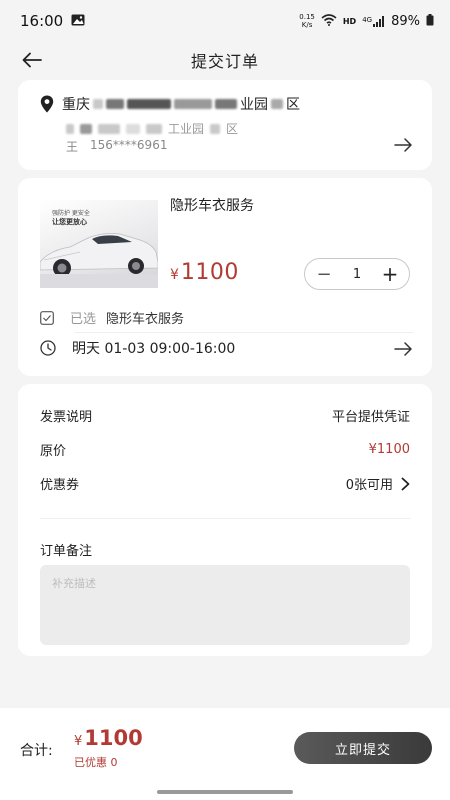 This screenshot has height=800, width=450. I want to click on increase-quantity-button: +, so click(390, 274).